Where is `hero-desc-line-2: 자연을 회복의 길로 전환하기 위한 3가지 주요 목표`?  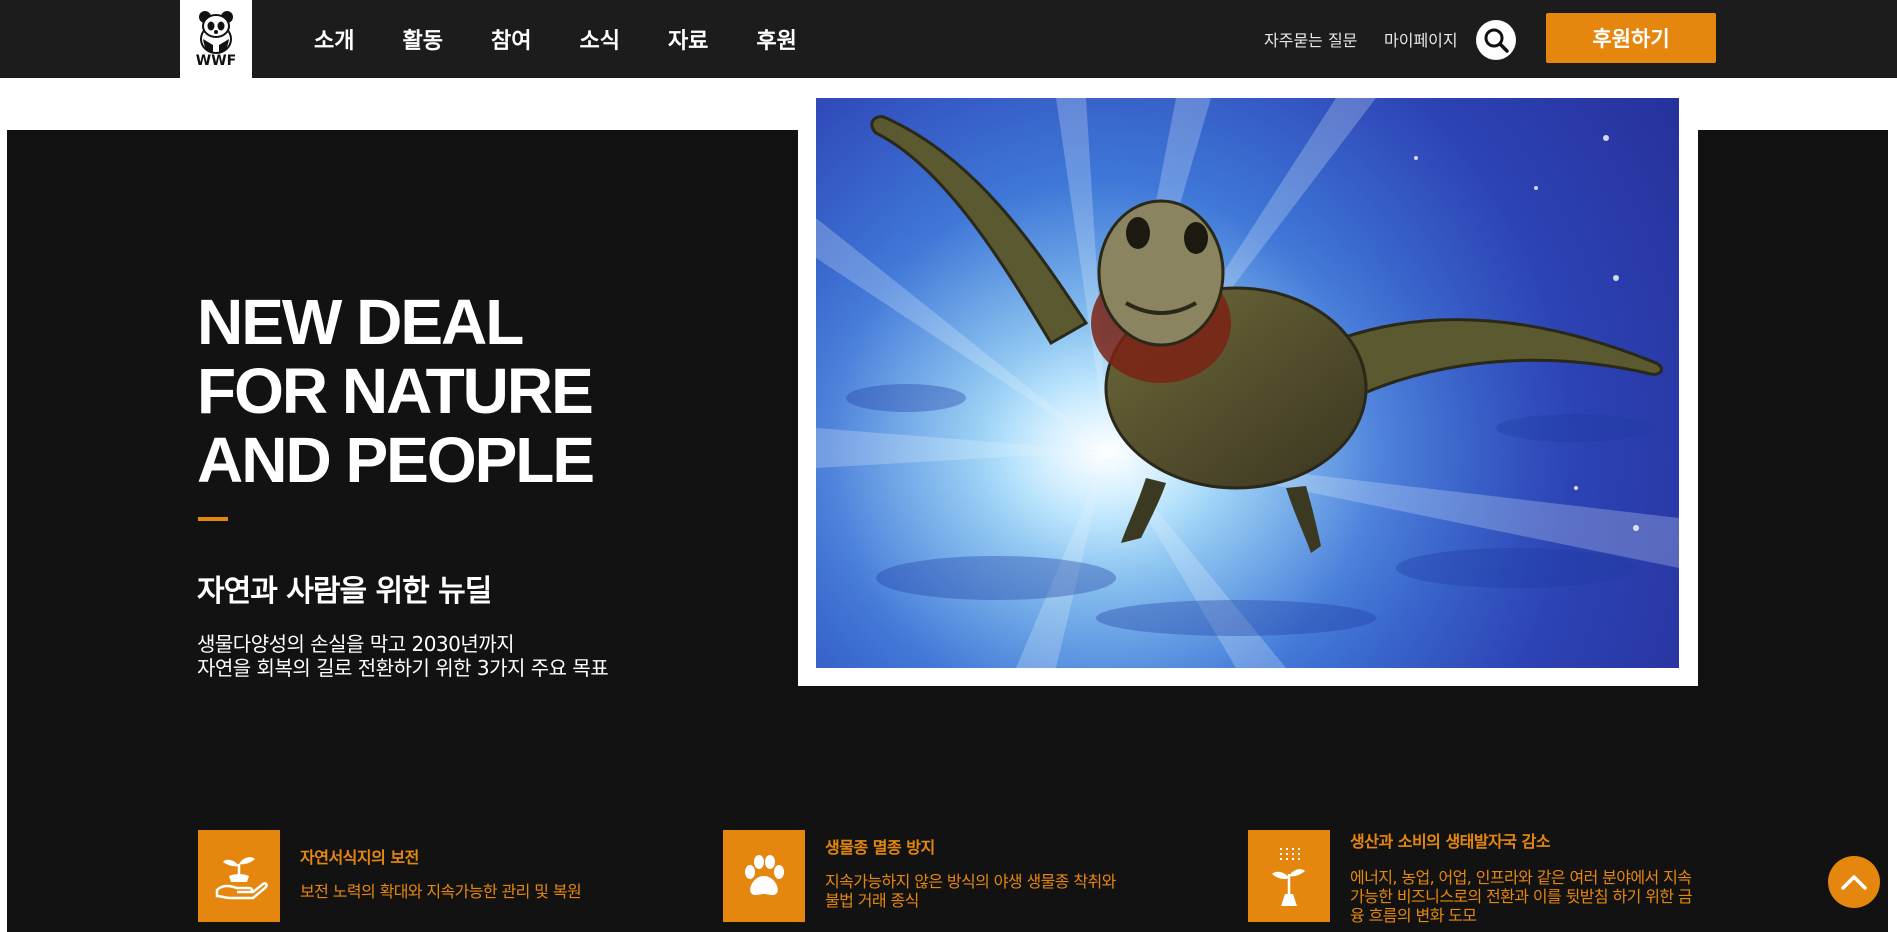
hero-desc-line-2: 자연을 회복의 길로 전환하기 위한 3가지 주요 목표 is located at coordinates (403, 668).